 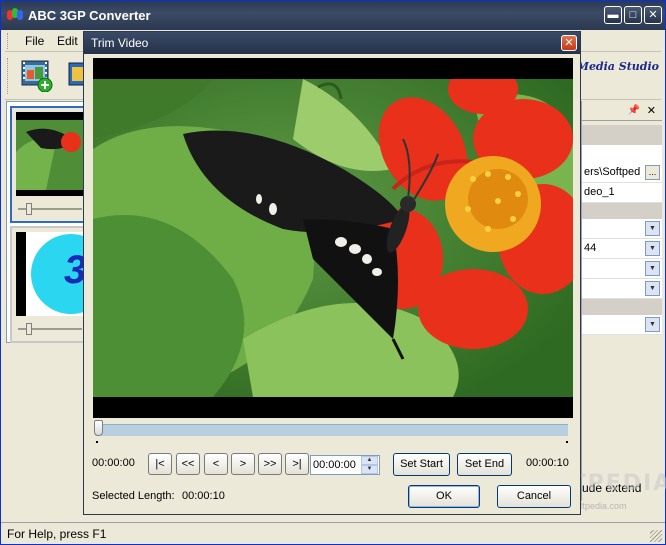 I want to click on property-row, so click(x=622, y=155).